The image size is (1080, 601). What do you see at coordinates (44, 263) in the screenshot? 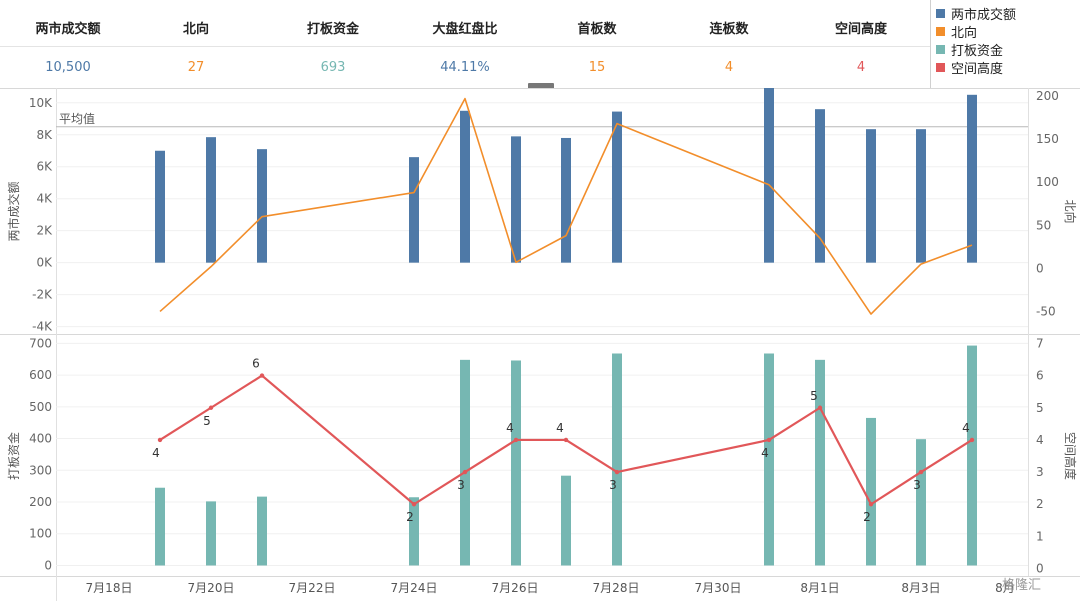
I see `left-tick-label: 0K` at bounding box center [44, 263].